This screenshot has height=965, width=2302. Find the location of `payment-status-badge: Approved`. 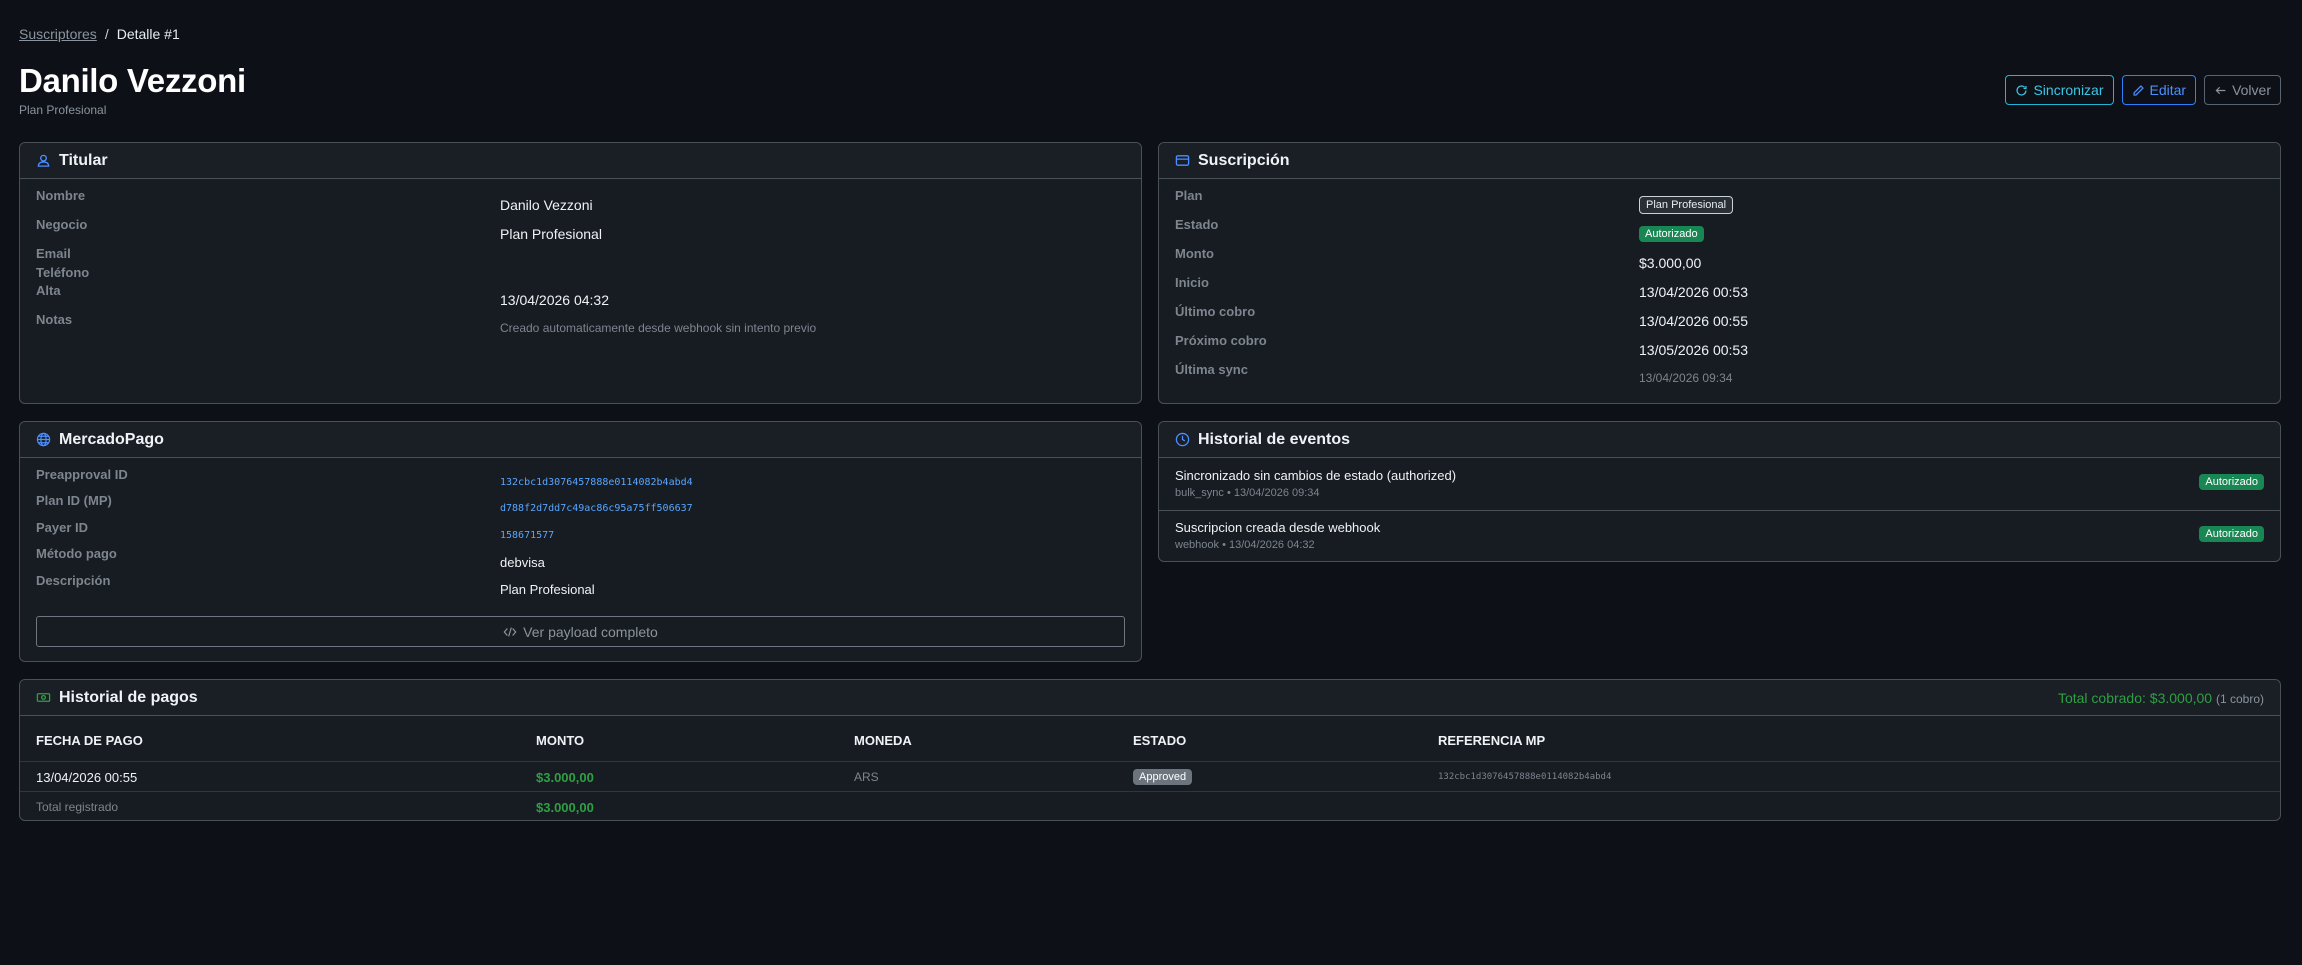

payment-status-badge: Approved is located at coordinates (1163, 777).